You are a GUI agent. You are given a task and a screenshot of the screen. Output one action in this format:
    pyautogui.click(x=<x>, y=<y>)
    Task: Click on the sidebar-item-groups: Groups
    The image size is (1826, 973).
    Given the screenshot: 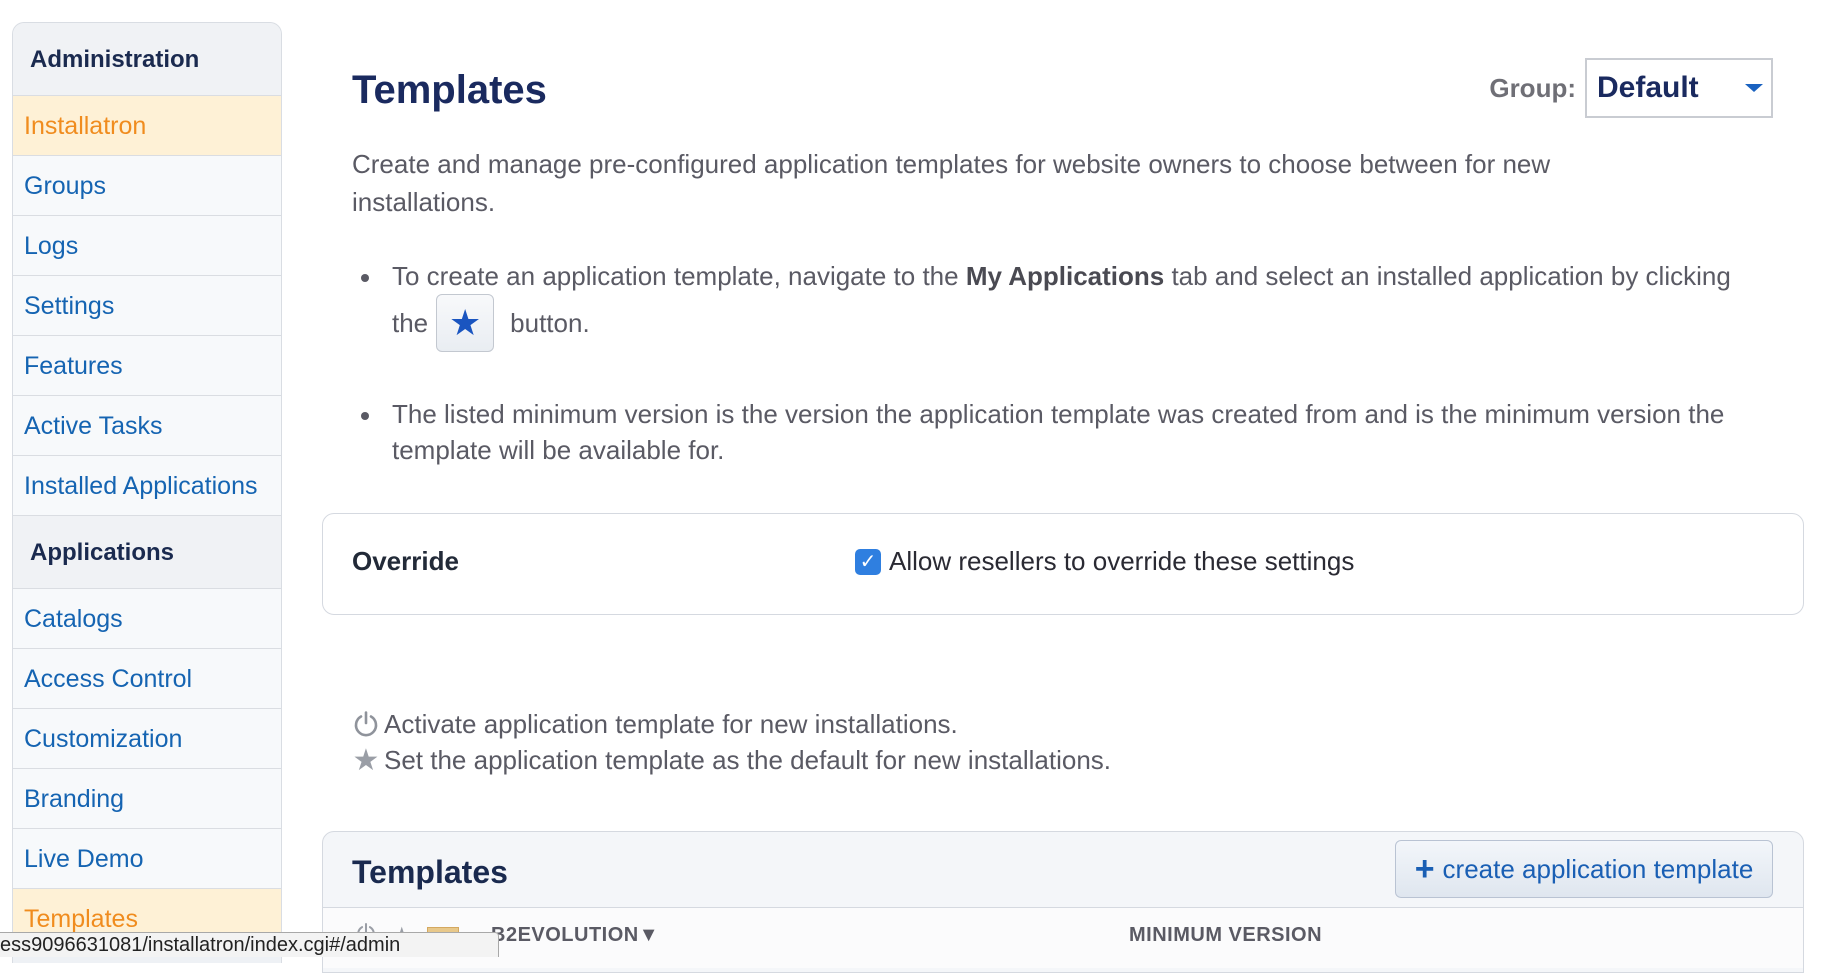 What is the action you would take?
    pyautogui.click(x=147, y=186)
    